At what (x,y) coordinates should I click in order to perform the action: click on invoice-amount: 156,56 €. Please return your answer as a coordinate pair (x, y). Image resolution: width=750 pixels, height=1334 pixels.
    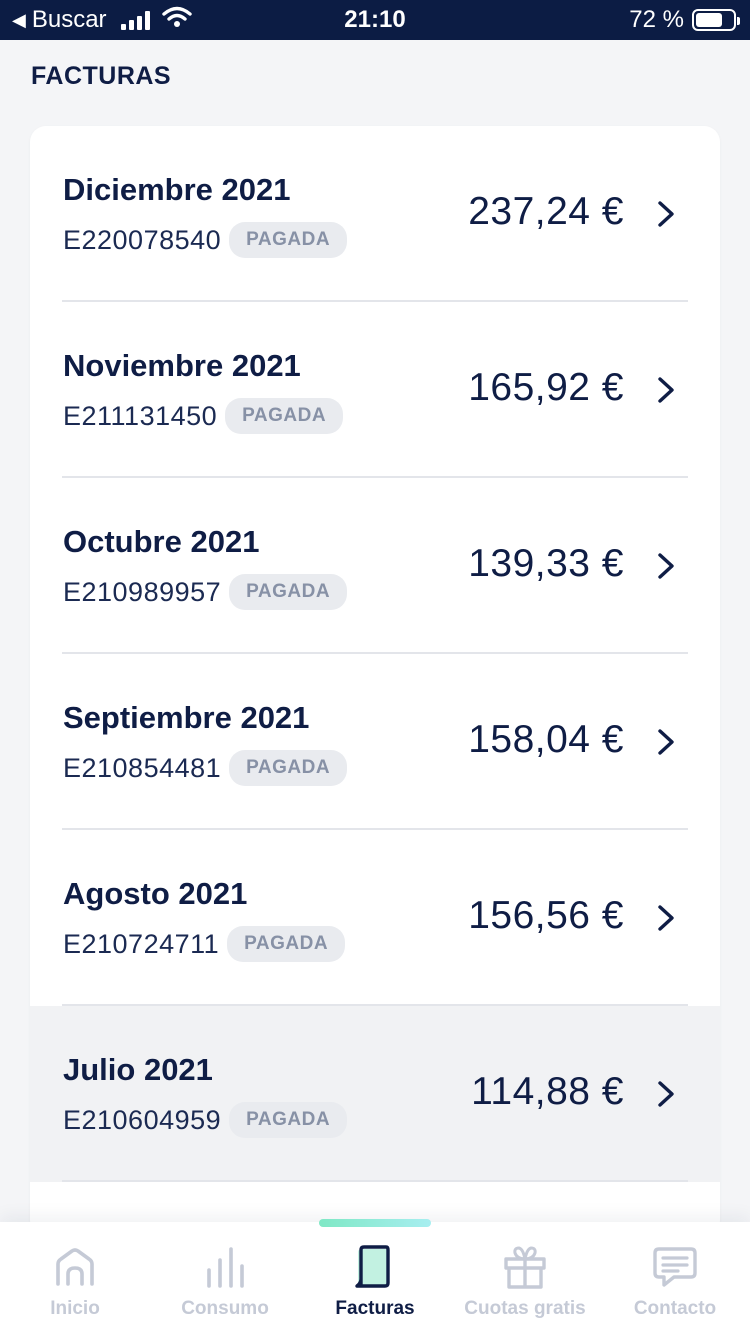
    Looking at the image, I should click on (546, 915).